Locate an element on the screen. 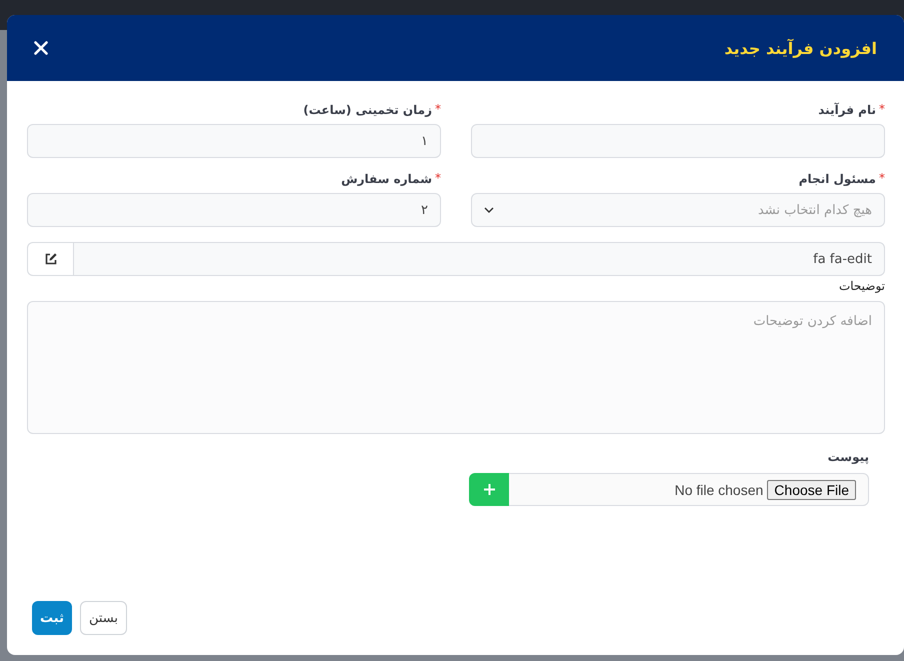 This screenshot has height=661, width=904. close-icon is located at coordinates (41, 48).